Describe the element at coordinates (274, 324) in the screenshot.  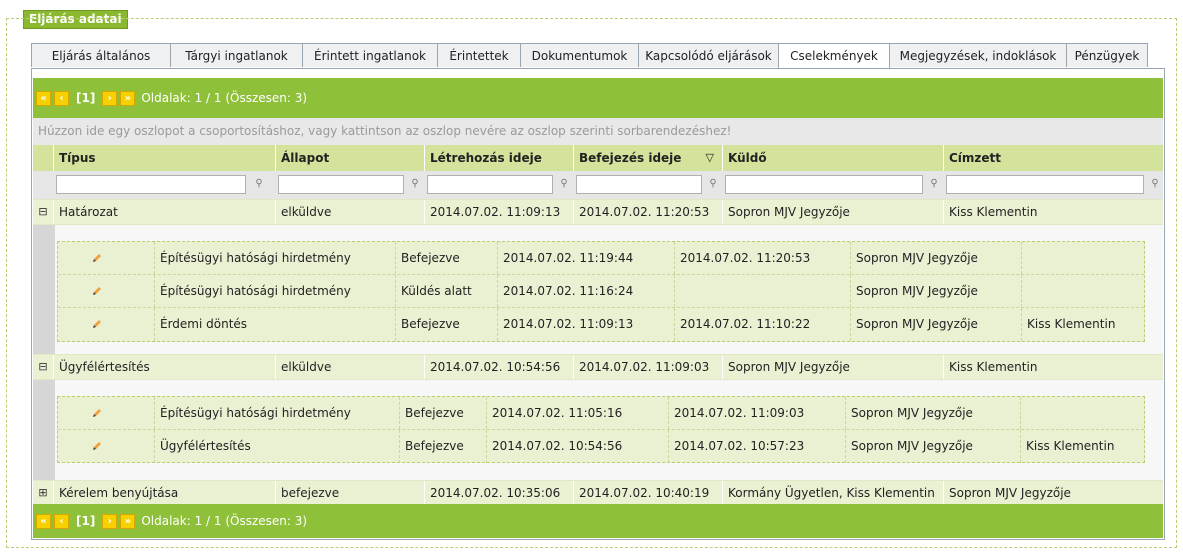
I see `nested-title: Érdemi döntés` at that location.